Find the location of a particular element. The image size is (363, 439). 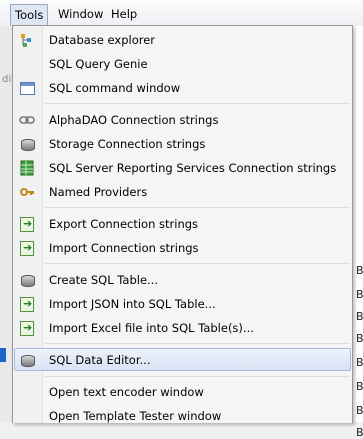

menu-item-label: SQL Query Genie is located at coordinates (98, 64).